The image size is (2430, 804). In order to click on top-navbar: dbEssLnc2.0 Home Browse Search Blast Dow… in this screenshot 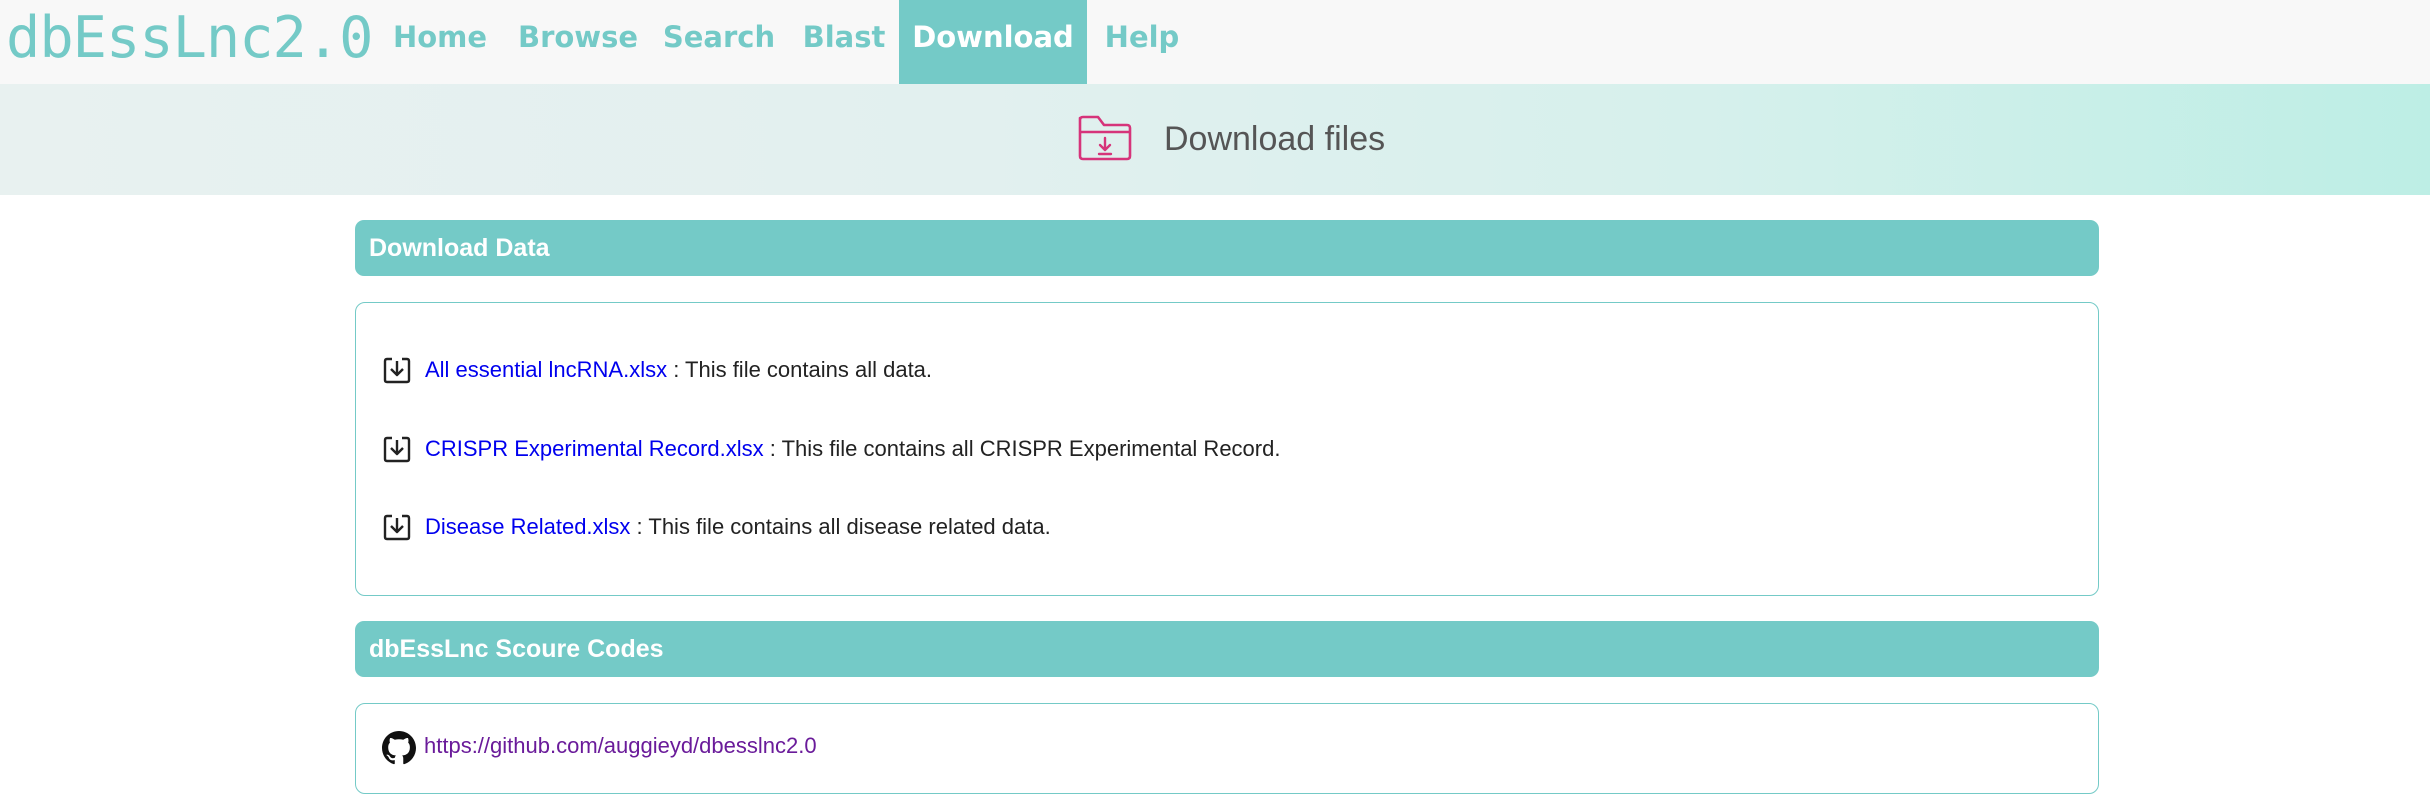, I will do `click(1215, 42)`.